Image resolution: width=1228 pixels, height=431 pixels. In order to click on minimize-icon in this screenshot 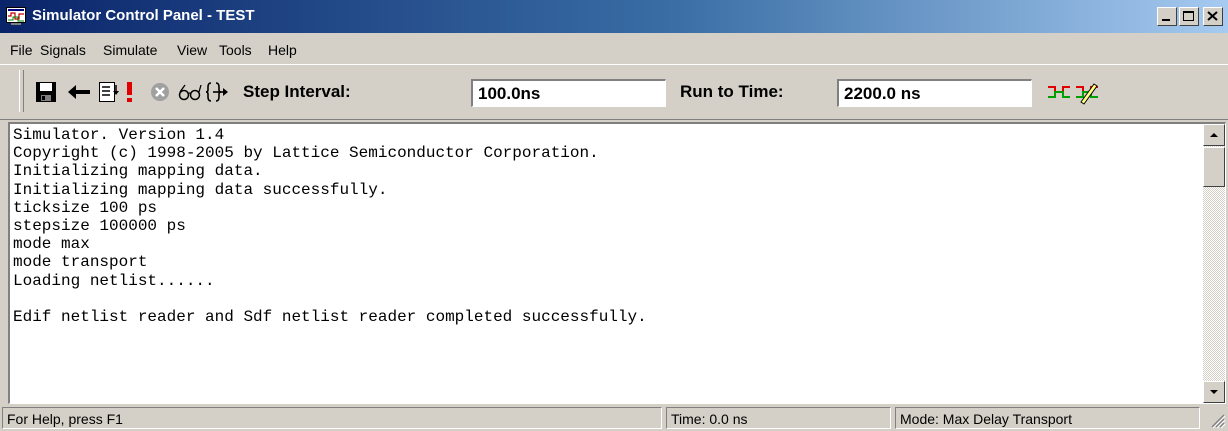, I will do `click(1166, 20)`.